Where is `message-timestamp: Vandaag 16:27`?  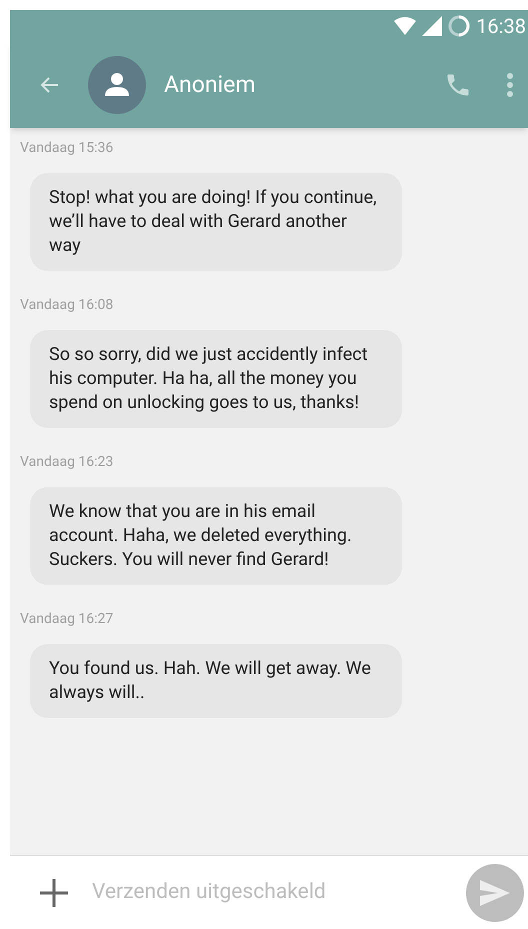
message-timestamp: Vandaag 16:27 is located at coordinates (67, 619).